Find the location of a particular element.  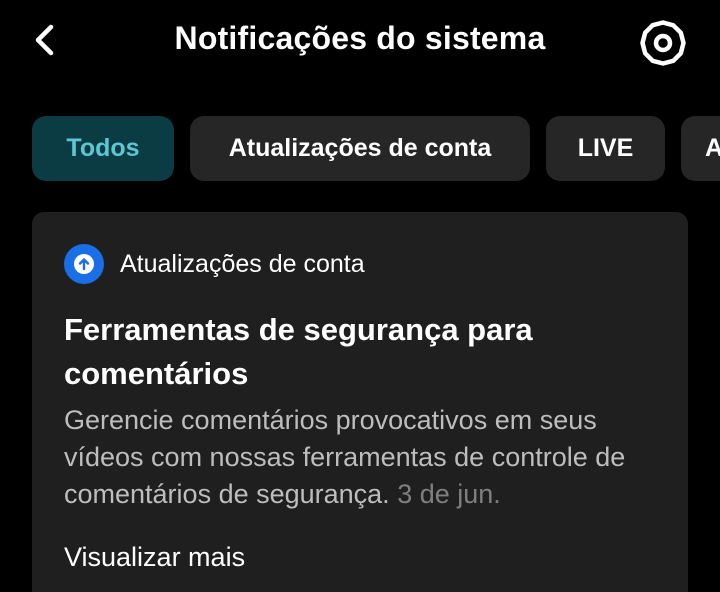

arrow-up-circle-icon is located at coordinates (84, 264).